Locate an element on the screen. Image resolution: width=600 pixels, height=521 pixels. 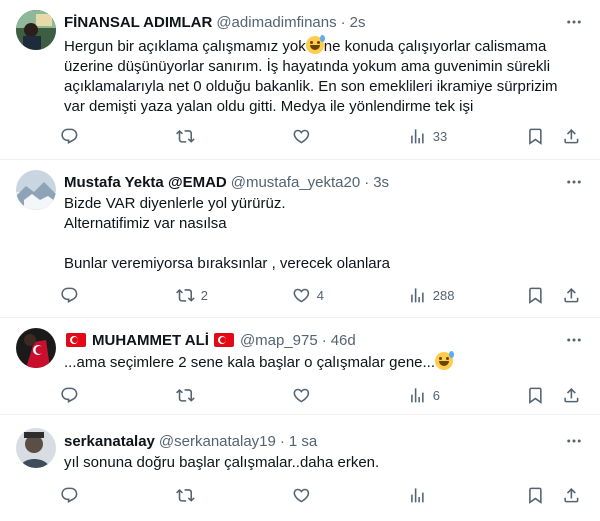
retweet-count: 2 is located at coordinates (204, 295).